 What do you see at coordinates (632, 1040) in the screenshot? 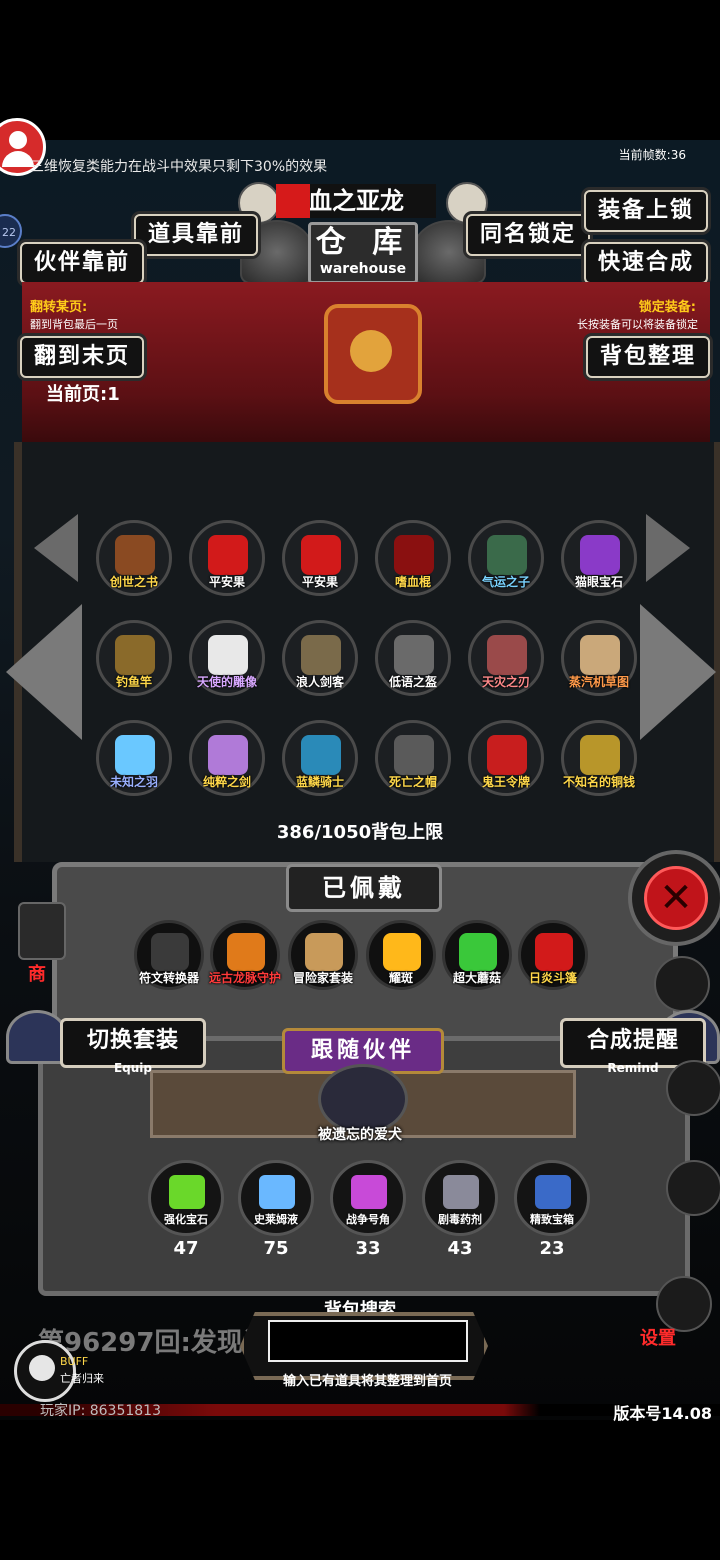
I see `merge-remind-label: 合成提醒` at bounding box center [632, 1040].